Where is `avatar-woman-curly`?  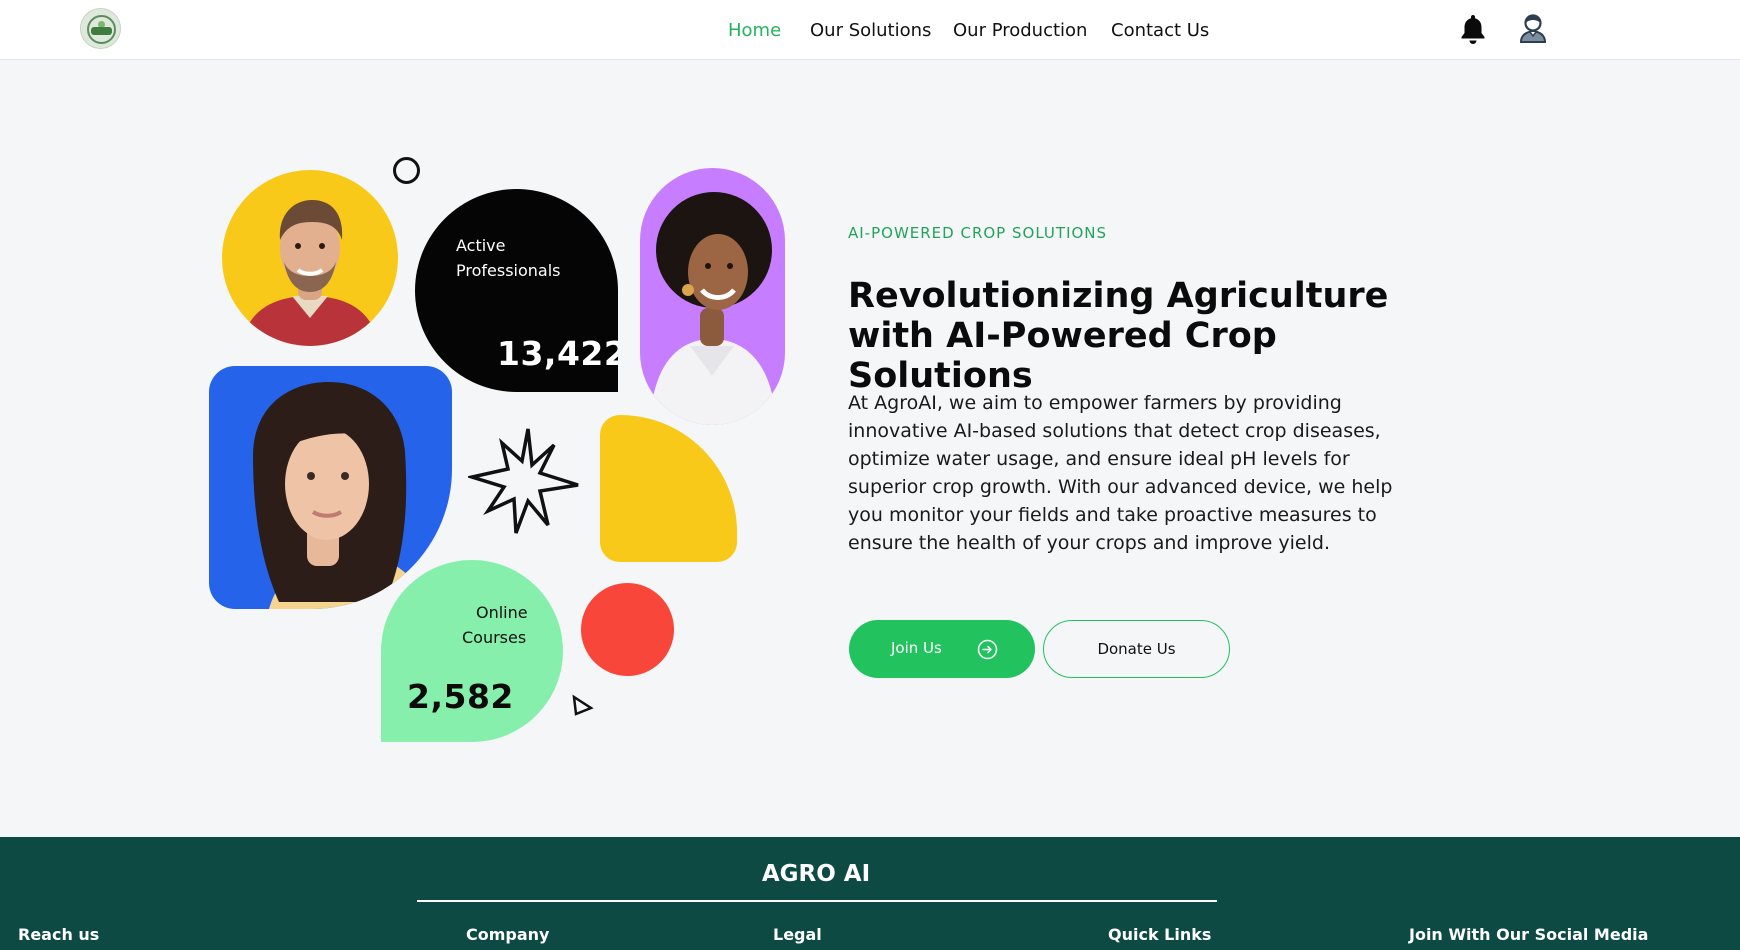
avatar-woman-curly is located at coordinates (712, 296).